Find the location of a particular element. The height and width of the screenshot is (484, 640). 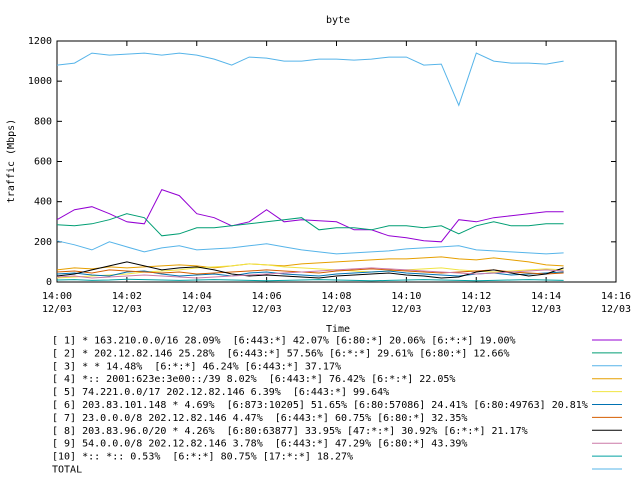

y-tick-label: 800 is located at coordinates (43, 121).